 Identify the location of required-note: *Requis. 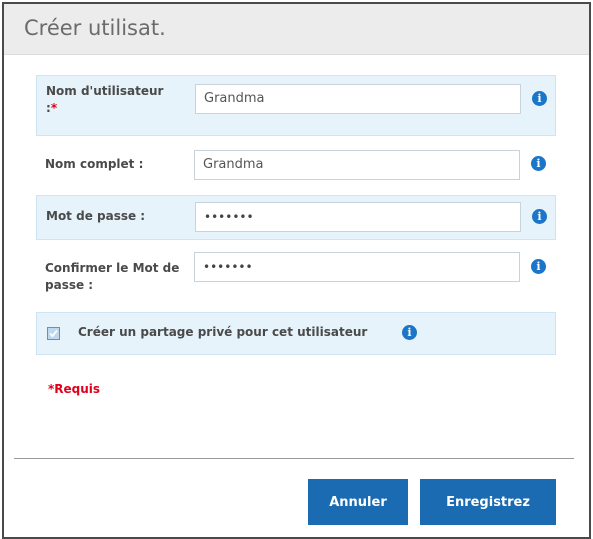
(74, 389).